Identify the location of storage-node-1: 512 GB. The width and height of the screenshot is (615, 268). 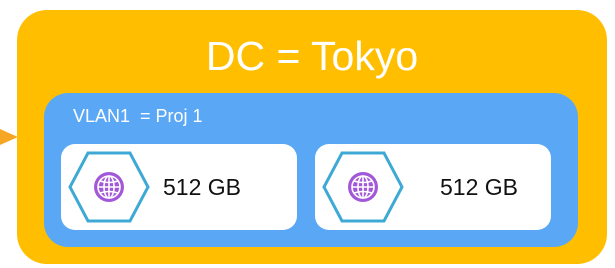
(179, 187).